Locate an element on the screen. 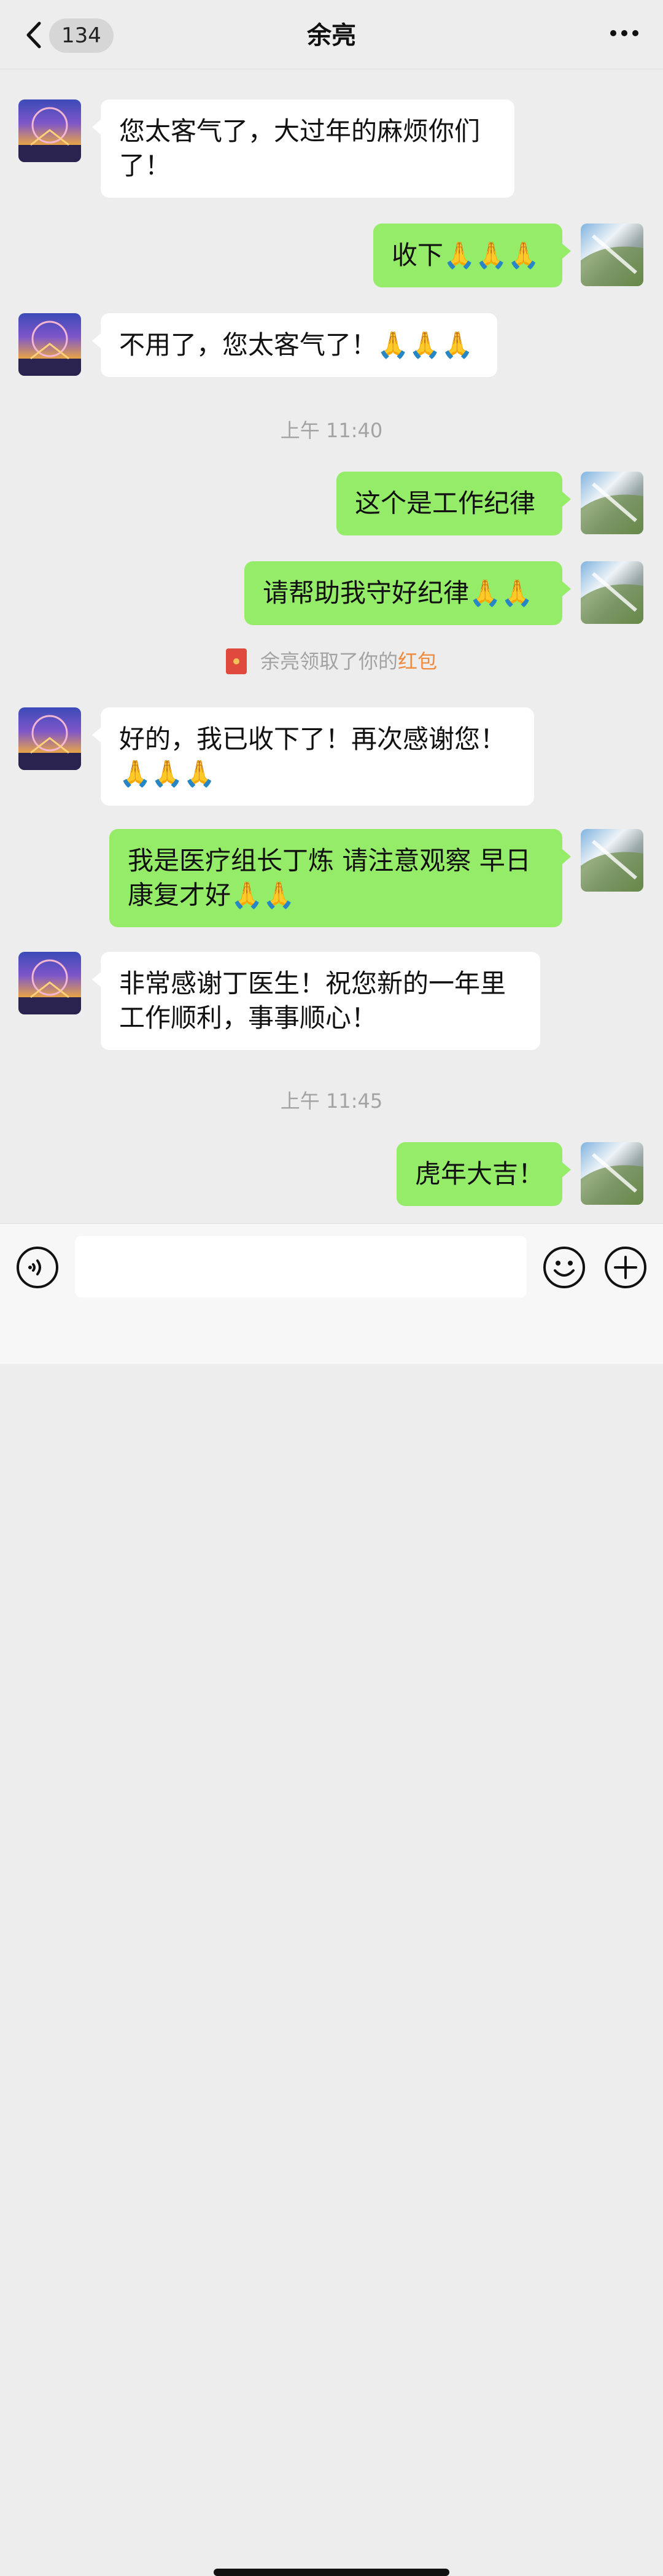  message-line: 工作顺利，事事顺心！ is located at coordinates (249, 1018).